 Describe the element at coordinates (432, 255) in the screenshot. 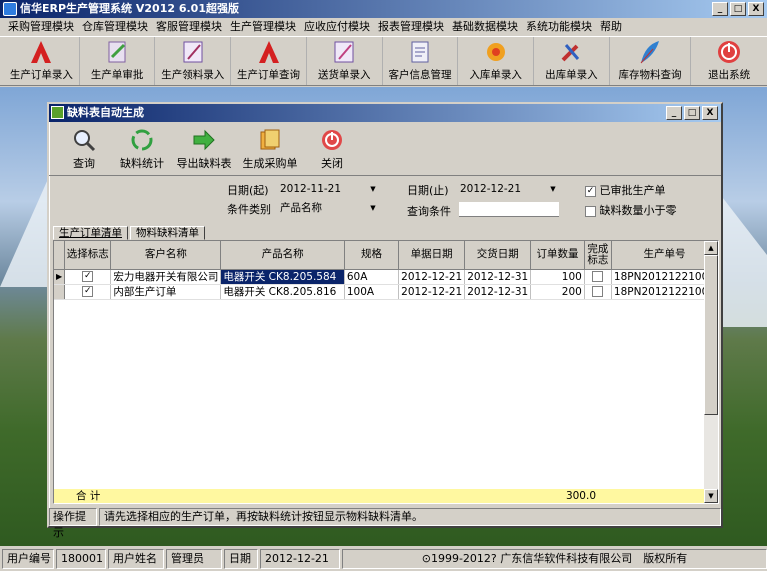

I see `col-doc-date: 单据日期` at that location.